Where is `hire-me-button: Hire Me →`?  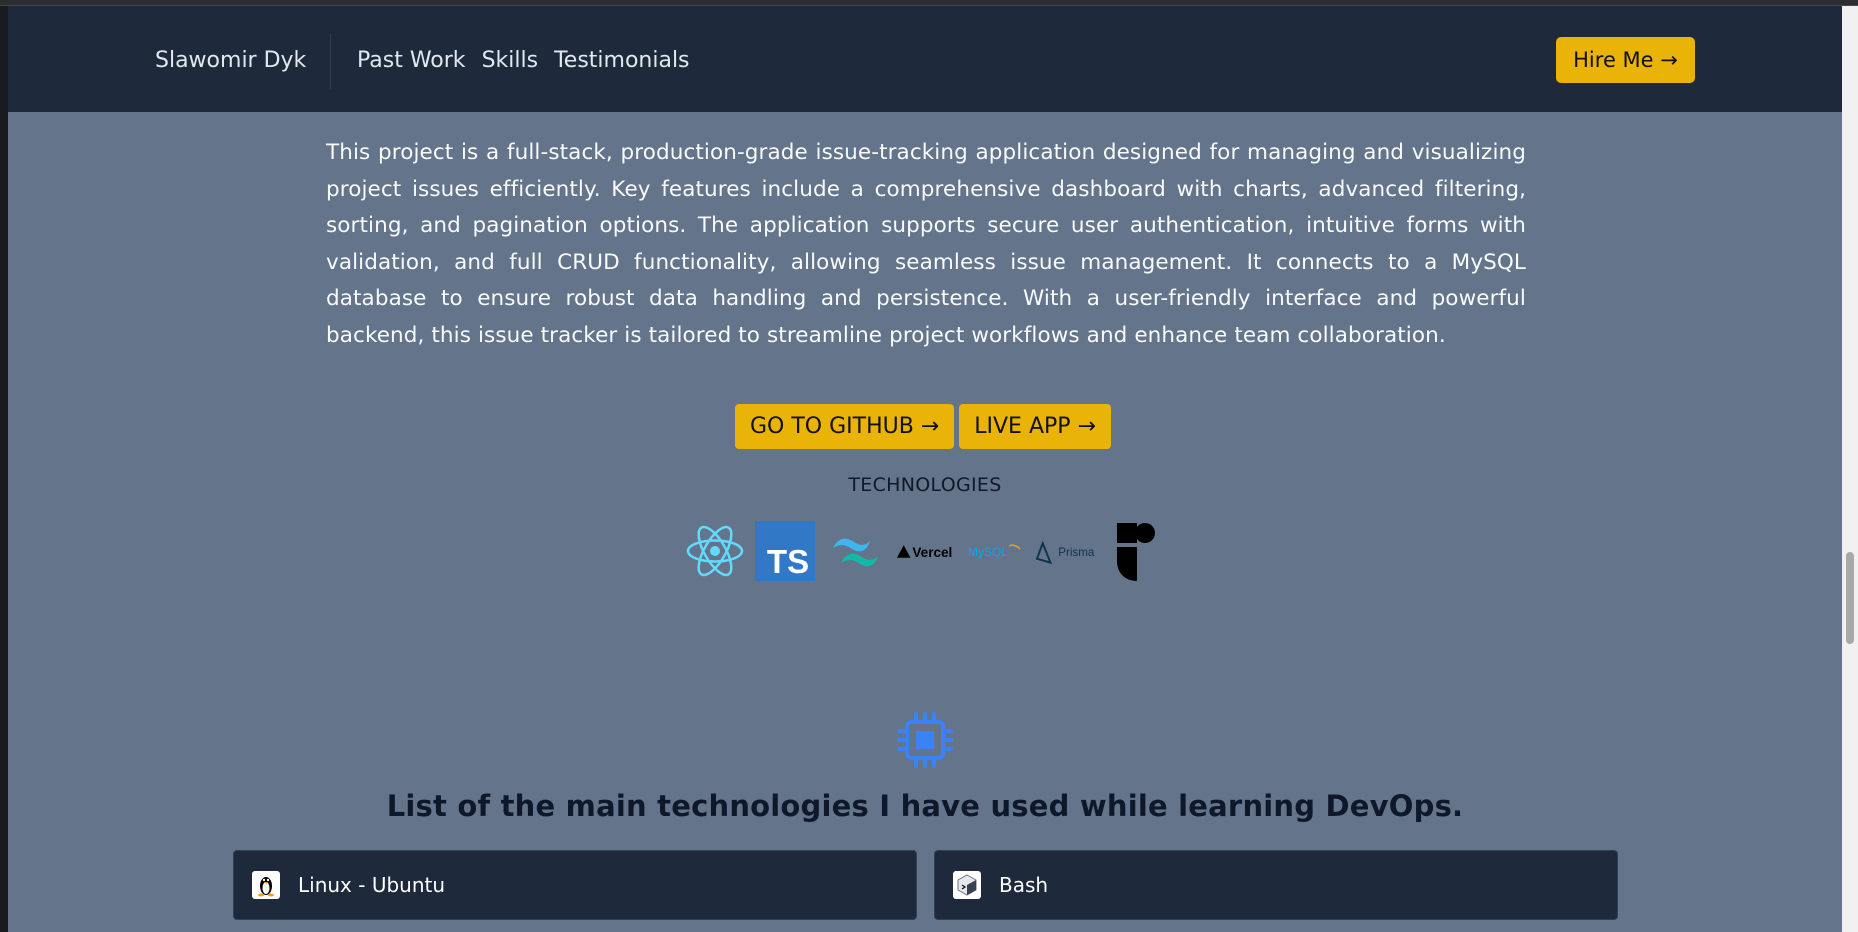
hire-me-button: Hire Me → is located at coordinates (1625, 60).